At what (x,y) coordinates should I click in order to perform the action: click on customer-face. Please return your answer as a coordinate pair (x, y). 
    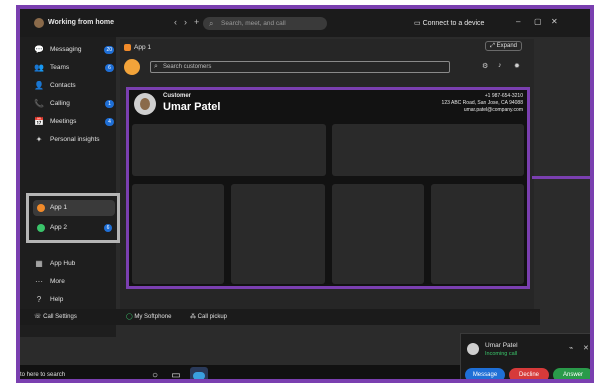
    Looking at the image, I should click on (145, 104).